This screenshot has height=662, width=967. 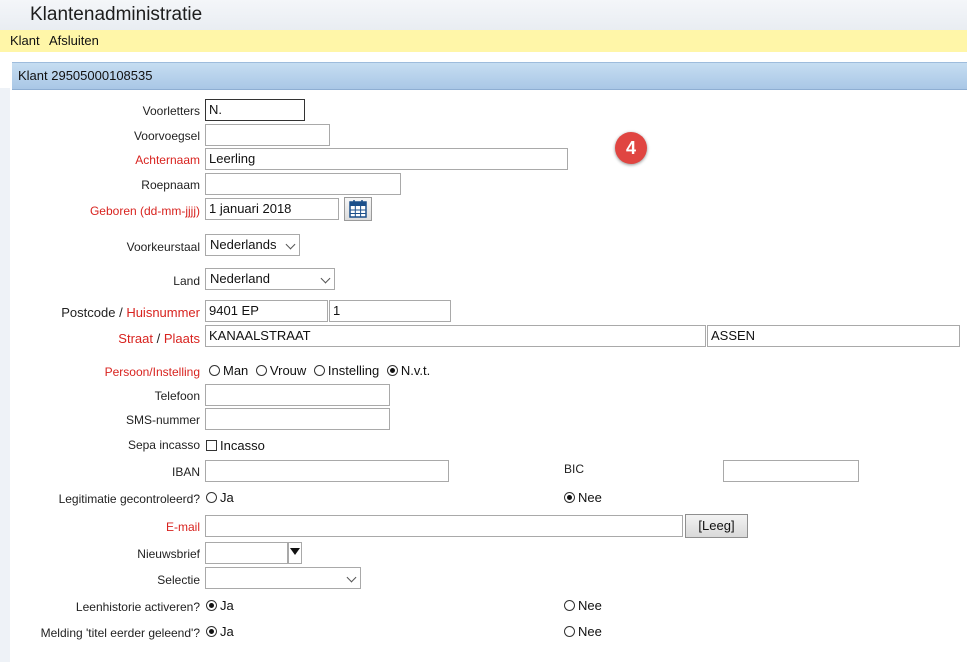 I want to click on achternaam-label: Achternaam, so click(x=167, y=160).